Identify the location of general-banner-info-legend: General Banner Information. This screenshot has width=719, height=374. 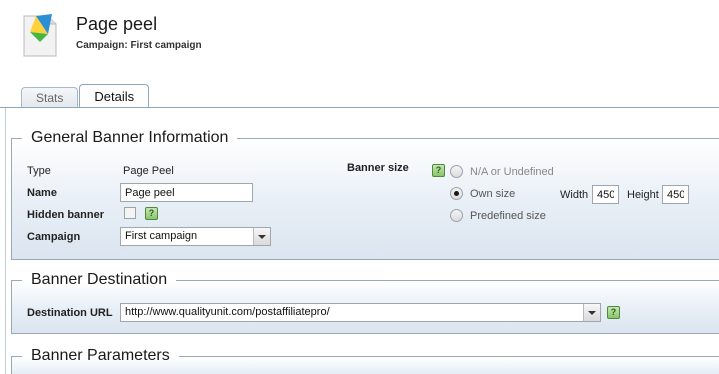
(130, 137).